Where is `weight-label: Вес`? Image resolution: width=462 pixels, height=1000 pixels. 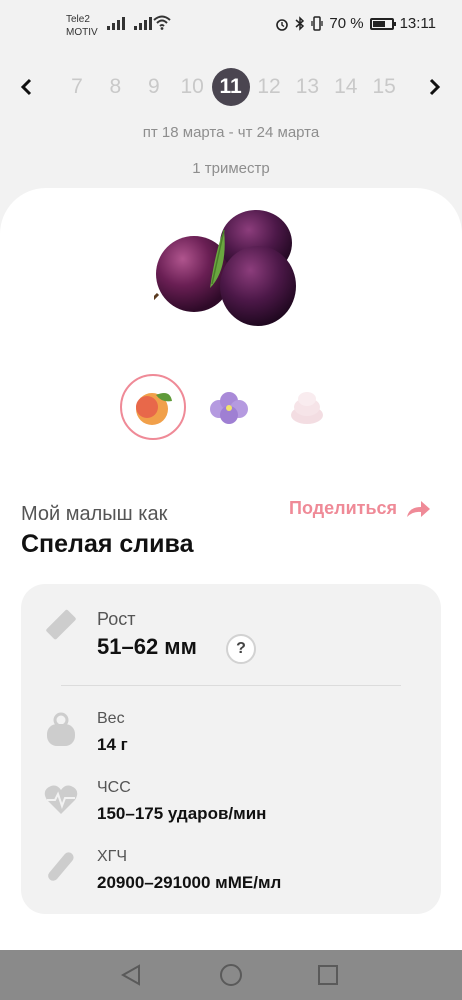 weight-label: Вес is located at coordinates (111, 718).